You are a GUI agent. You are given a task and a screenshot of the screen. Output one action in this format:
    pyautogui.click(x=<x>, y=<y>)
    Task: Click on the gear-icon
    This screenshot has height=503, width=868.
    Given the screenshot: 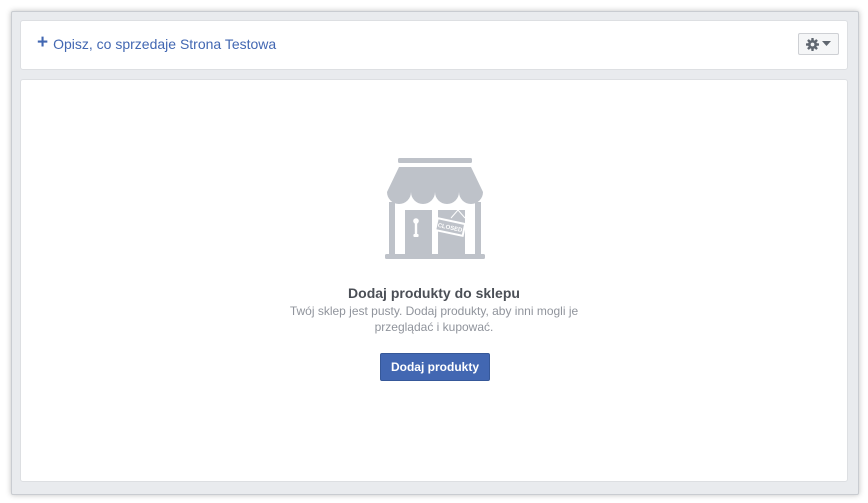 What is the action you would take?
    pyautogui.click(x=812, y=44)
    